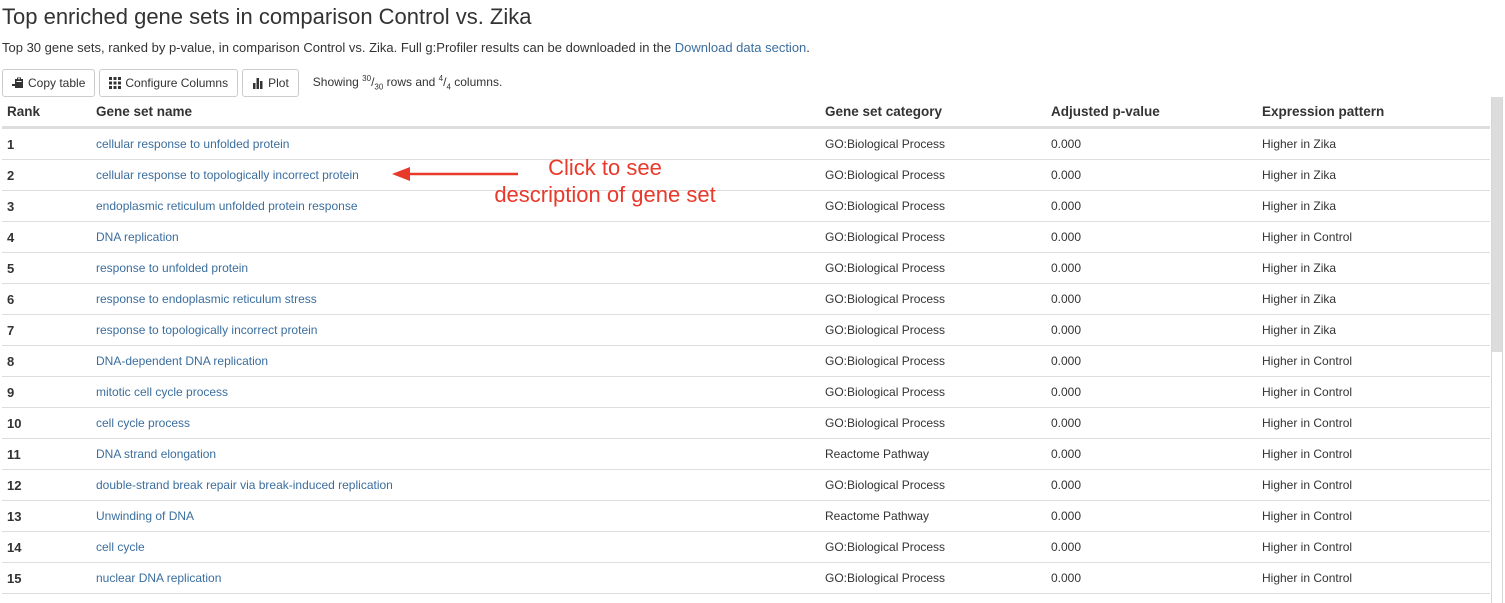 This screenshot has height=603, width=1505. Describe the element at coordinates (156, 454) in the screenshot. I see `gene-set-link: DNA strand elongation` at that location.